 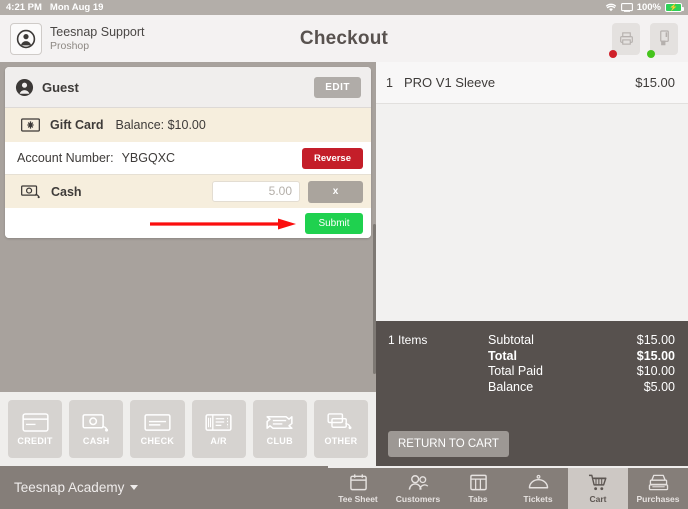 What do you see at coordinates (658, 499) in the screenshot?
I see `tab-label: Purchases` at bounding box center [658, 499].